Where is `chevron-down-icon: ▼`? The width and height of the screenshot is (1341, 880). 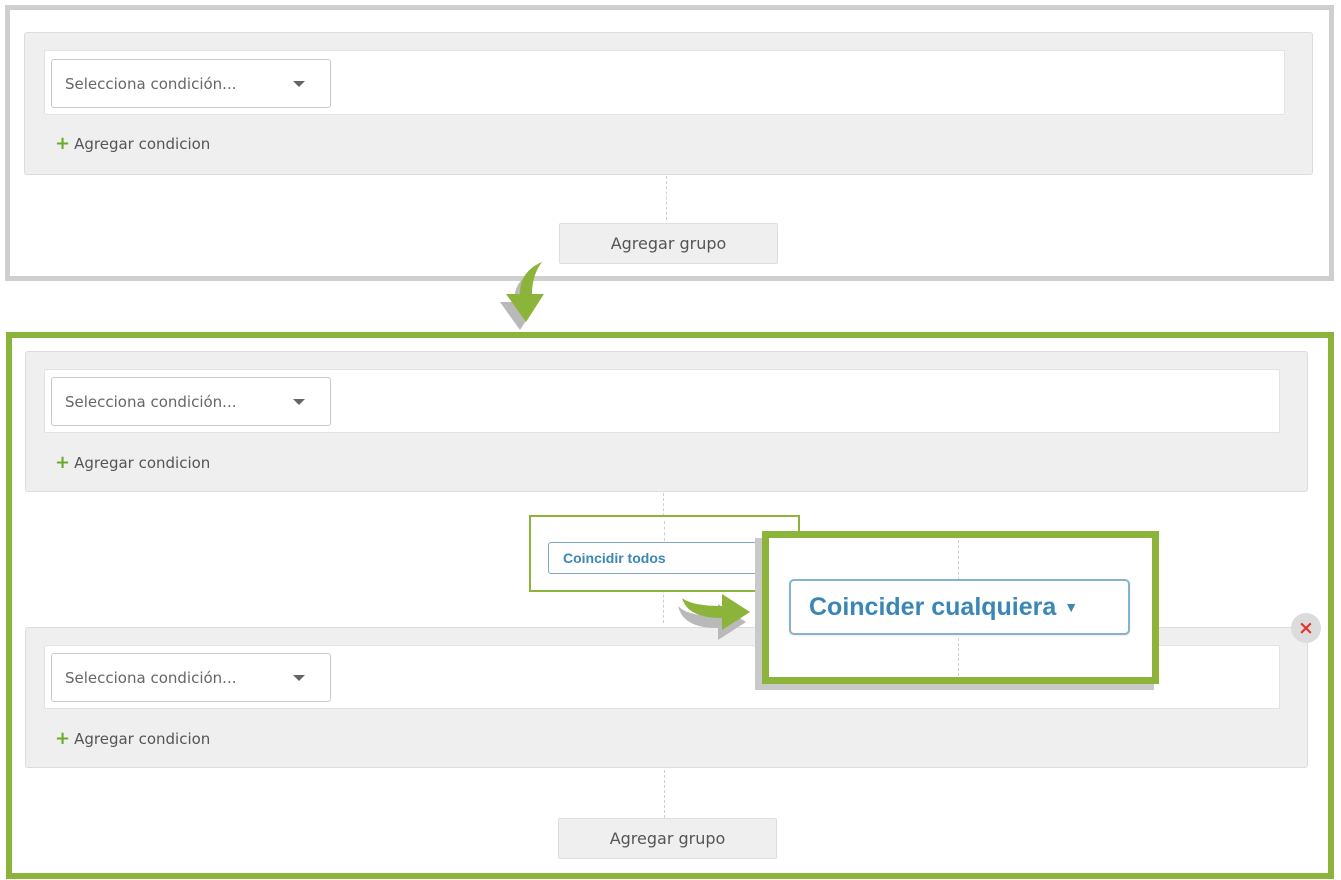 chevron-down-icon: ▼ is located at coordinates (1071, 607).